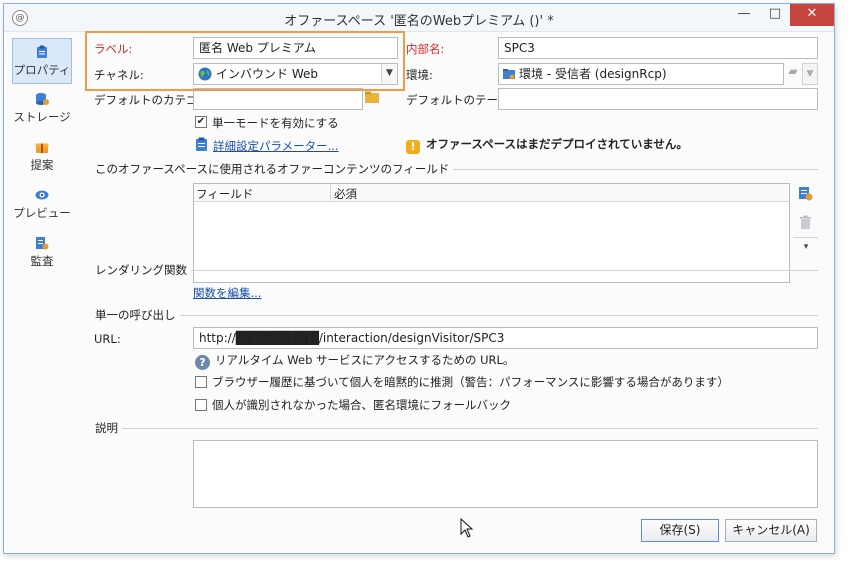  I want to click on channel-select: インバウンド Web ▼, so click(295, 74).